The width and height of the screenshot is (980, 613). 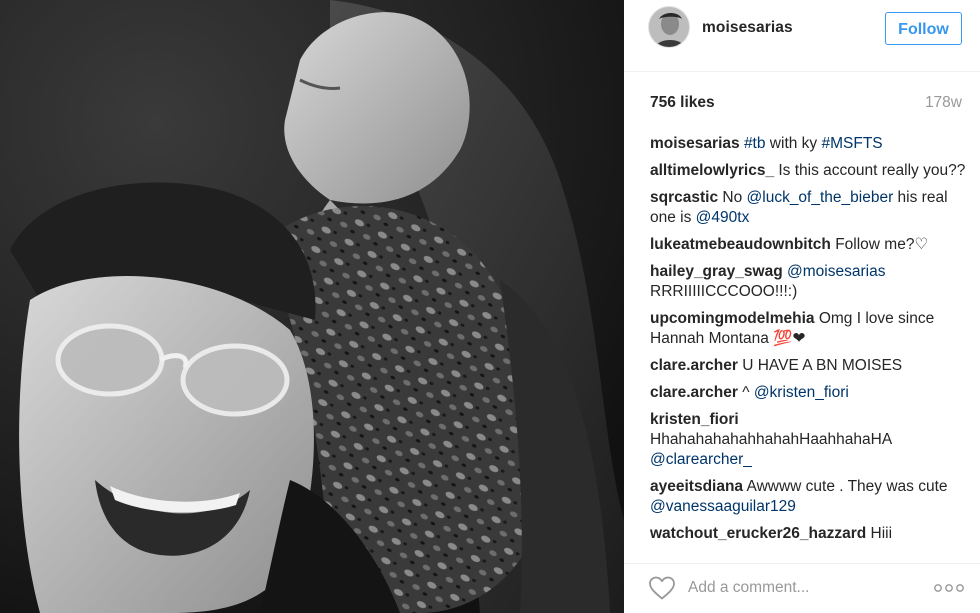 I want to click on avatar, so click(x=669, y=27).